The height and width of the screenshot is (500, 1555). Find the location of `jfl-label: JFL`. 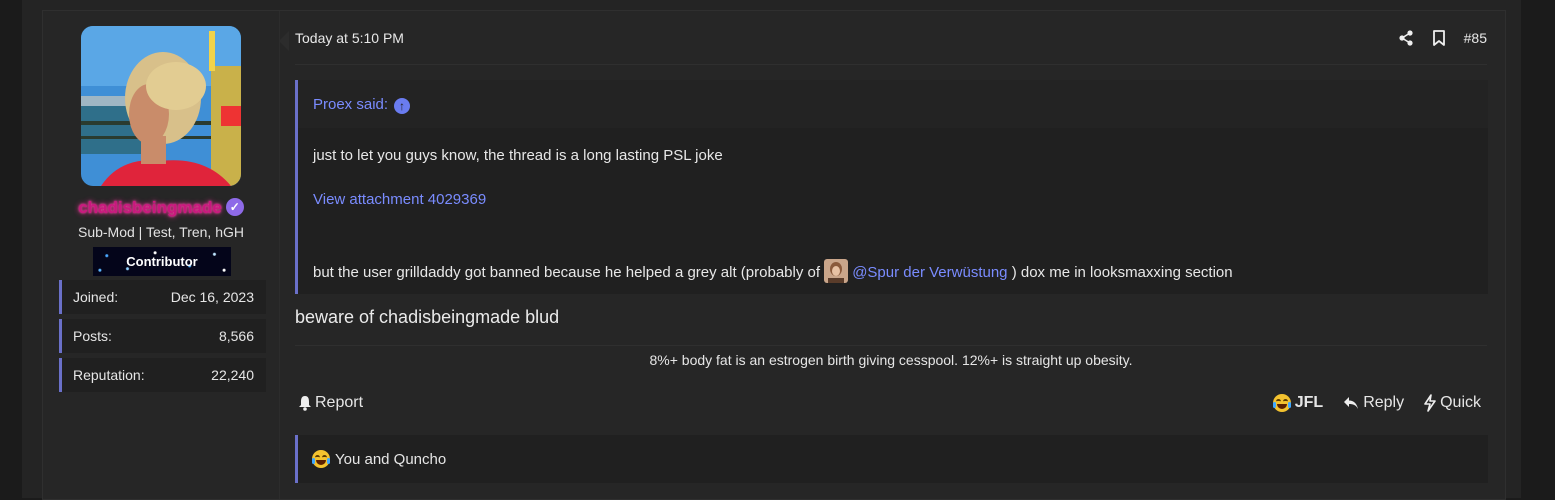

jfl-label: JFL is located at coordinates (1309, 402).